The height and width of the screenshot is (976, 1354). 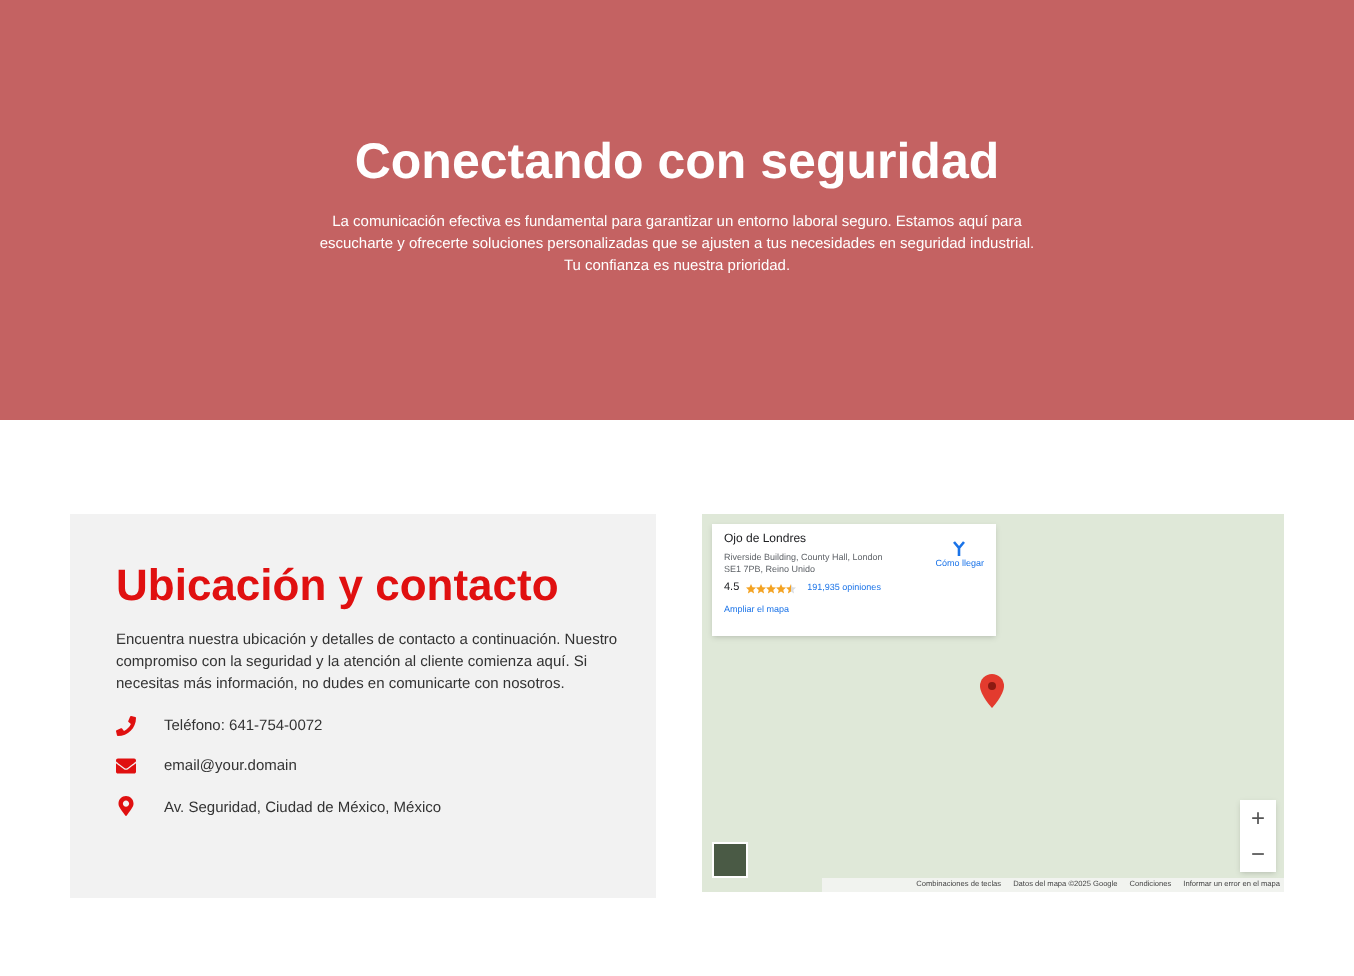 I want to click on contact-title: Ubicación y contacto, so click(x=338, y=586).